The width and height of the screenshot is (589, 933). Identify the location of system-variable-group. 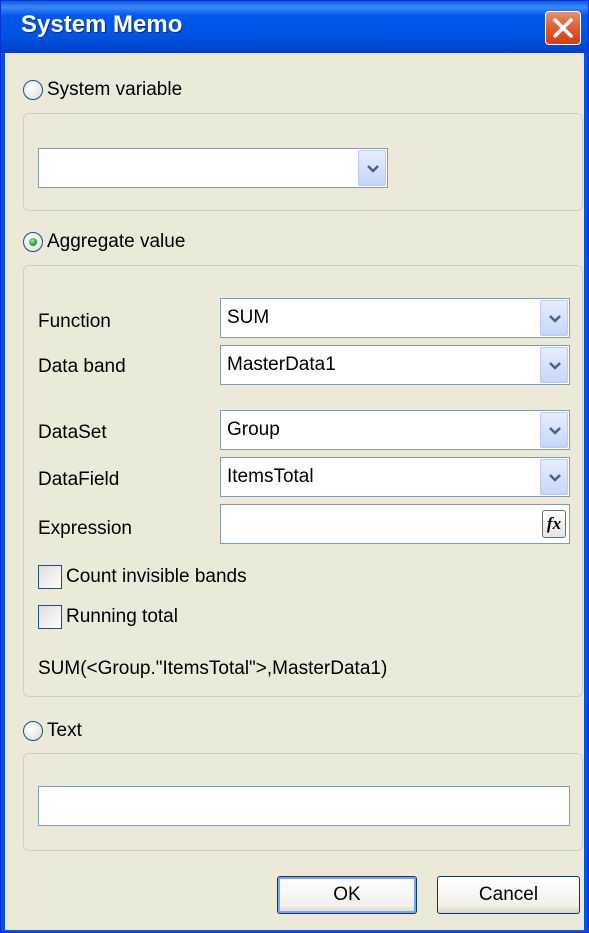
(303, 162).